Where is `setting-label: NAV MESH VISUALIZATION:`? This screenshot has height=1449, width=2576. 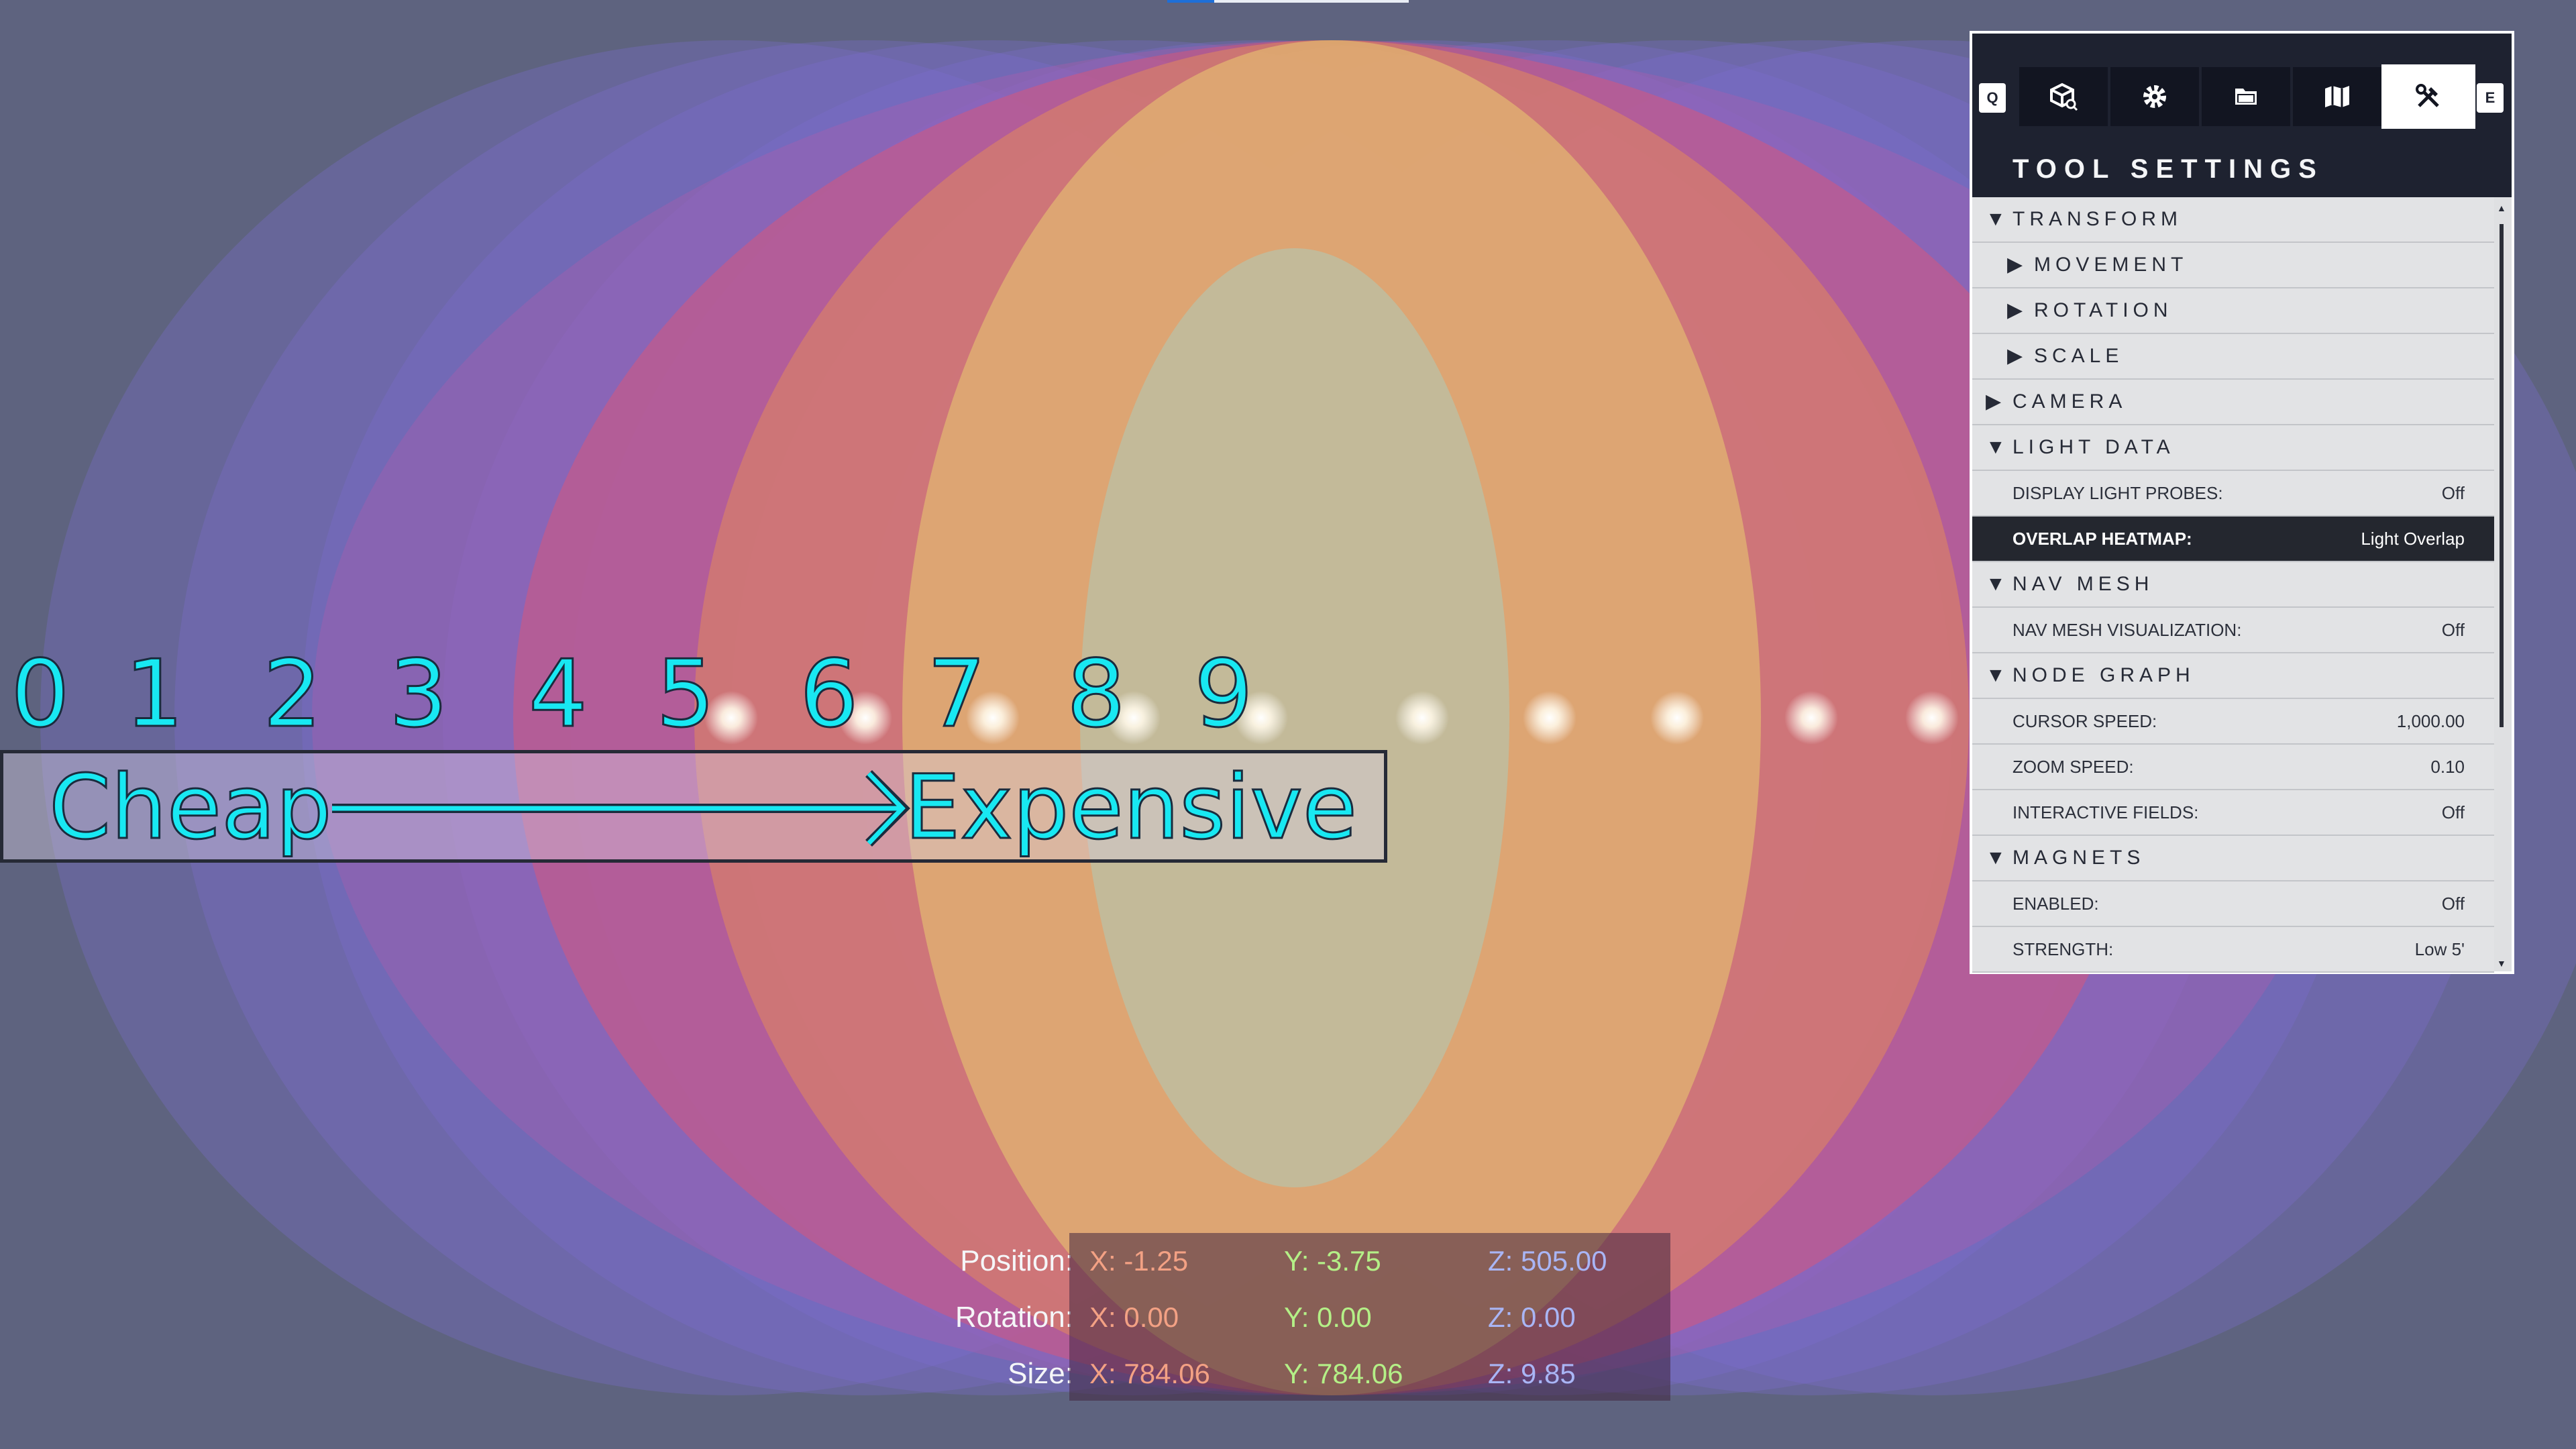
setting-label: NAV MESH VISUALIZATION: is located at coordinates (2127, 630).